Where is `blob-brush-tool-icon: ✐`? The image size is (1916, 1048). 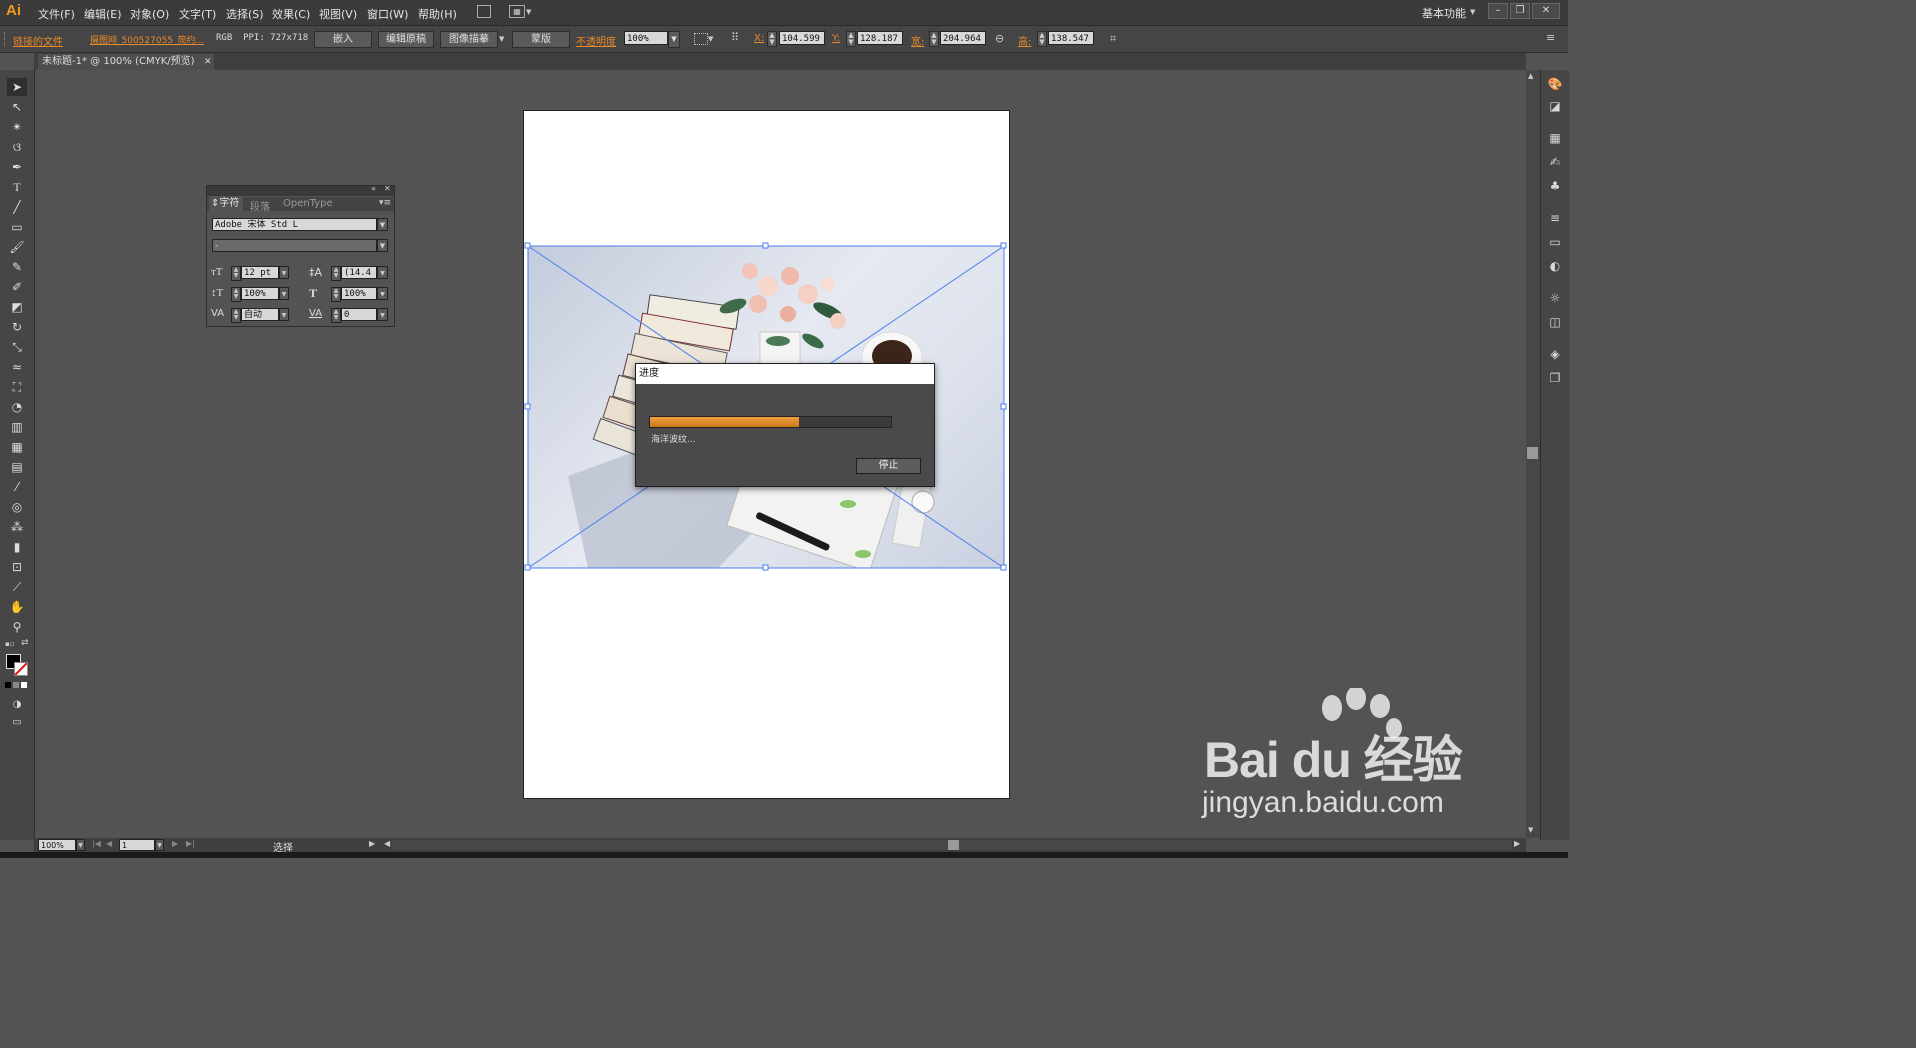 blob-brush-tool-icon: ✐ is located at coordinates (17, 287).